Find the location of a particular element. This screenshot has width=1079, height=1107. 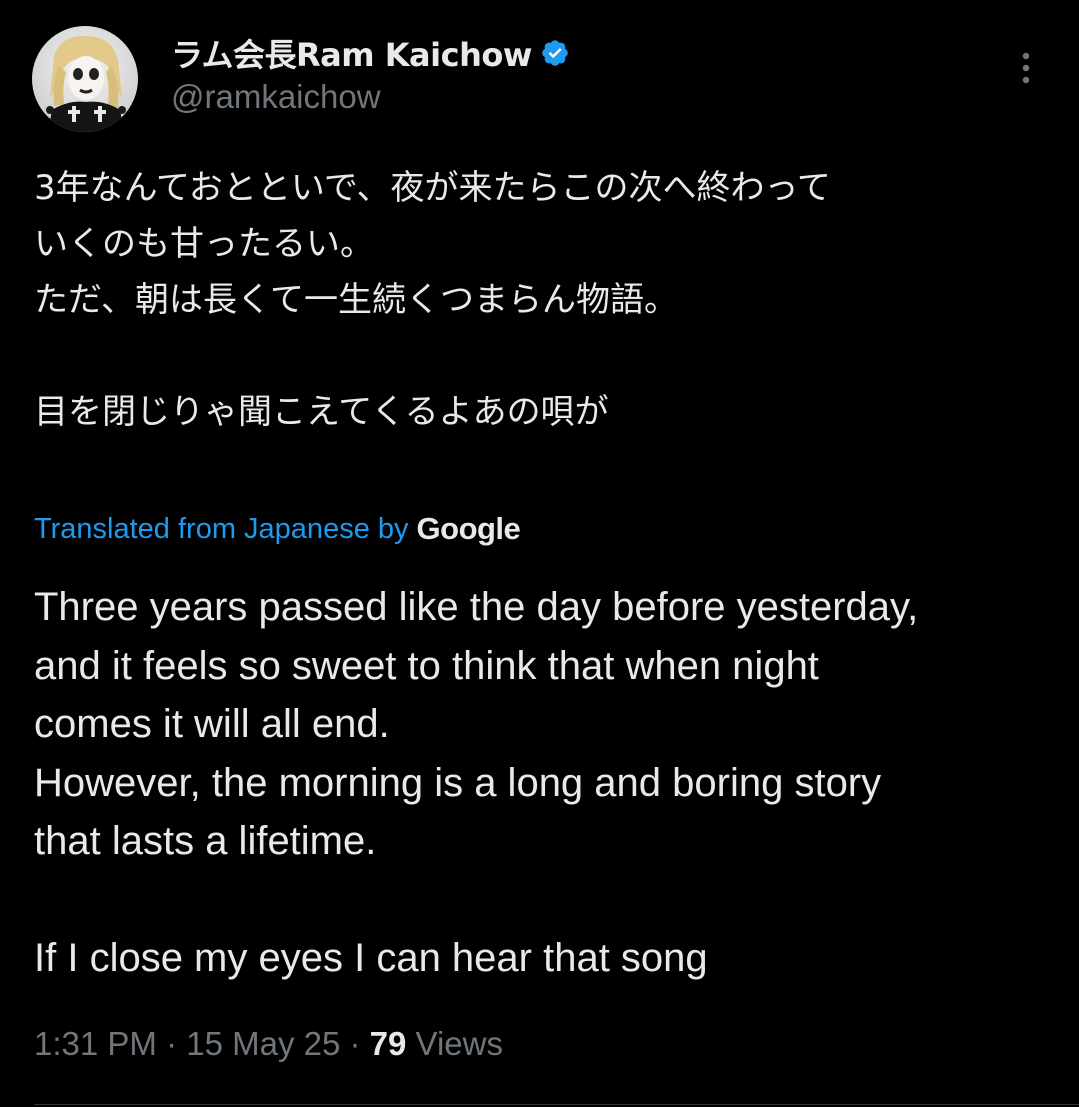

translated-from-label: Translated from Japanese by is located at coordinates (221, 529).